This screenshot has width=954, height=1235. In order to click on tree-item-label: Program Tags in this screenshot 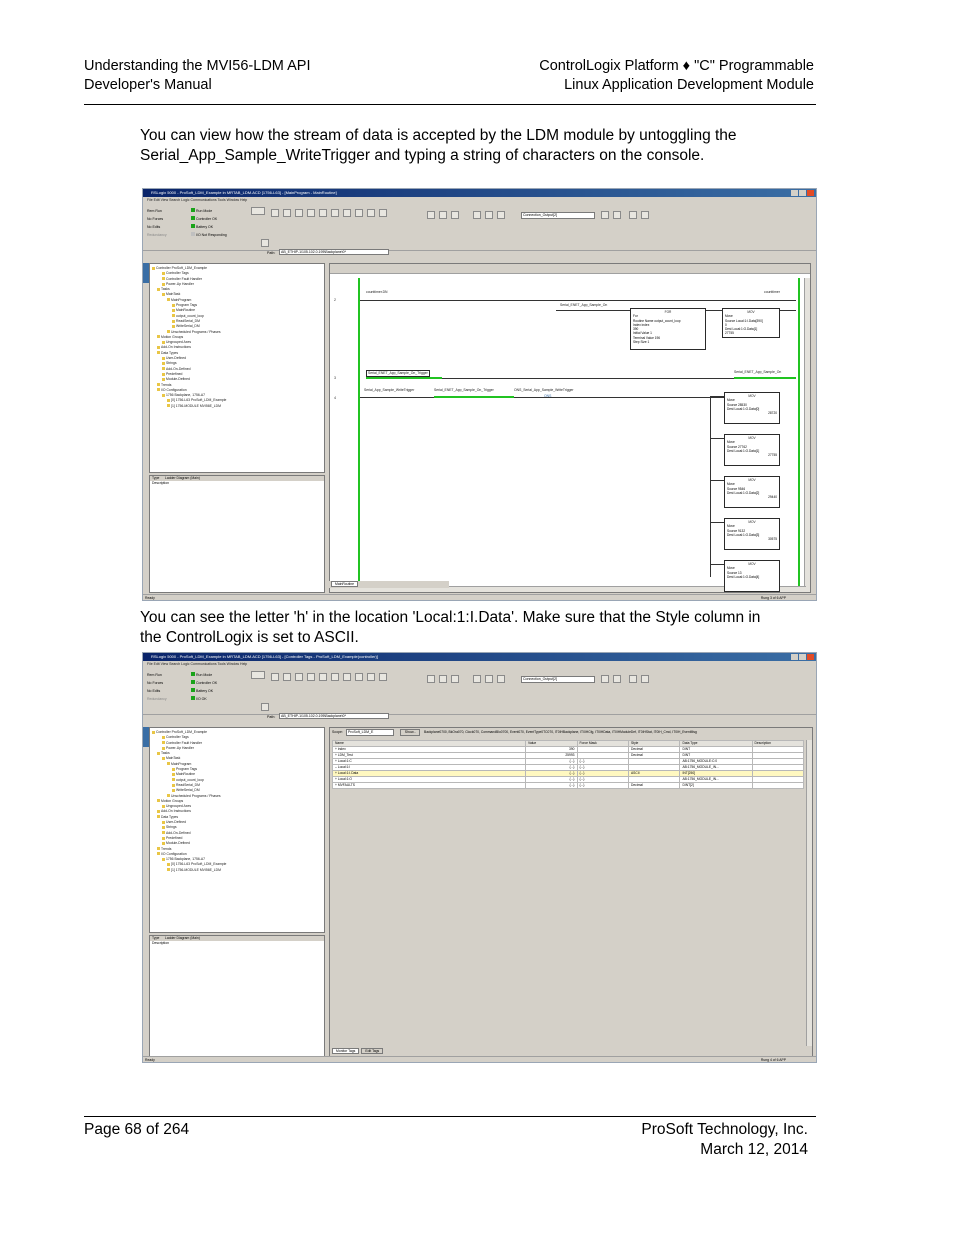, I will do `click(187, 305)`.